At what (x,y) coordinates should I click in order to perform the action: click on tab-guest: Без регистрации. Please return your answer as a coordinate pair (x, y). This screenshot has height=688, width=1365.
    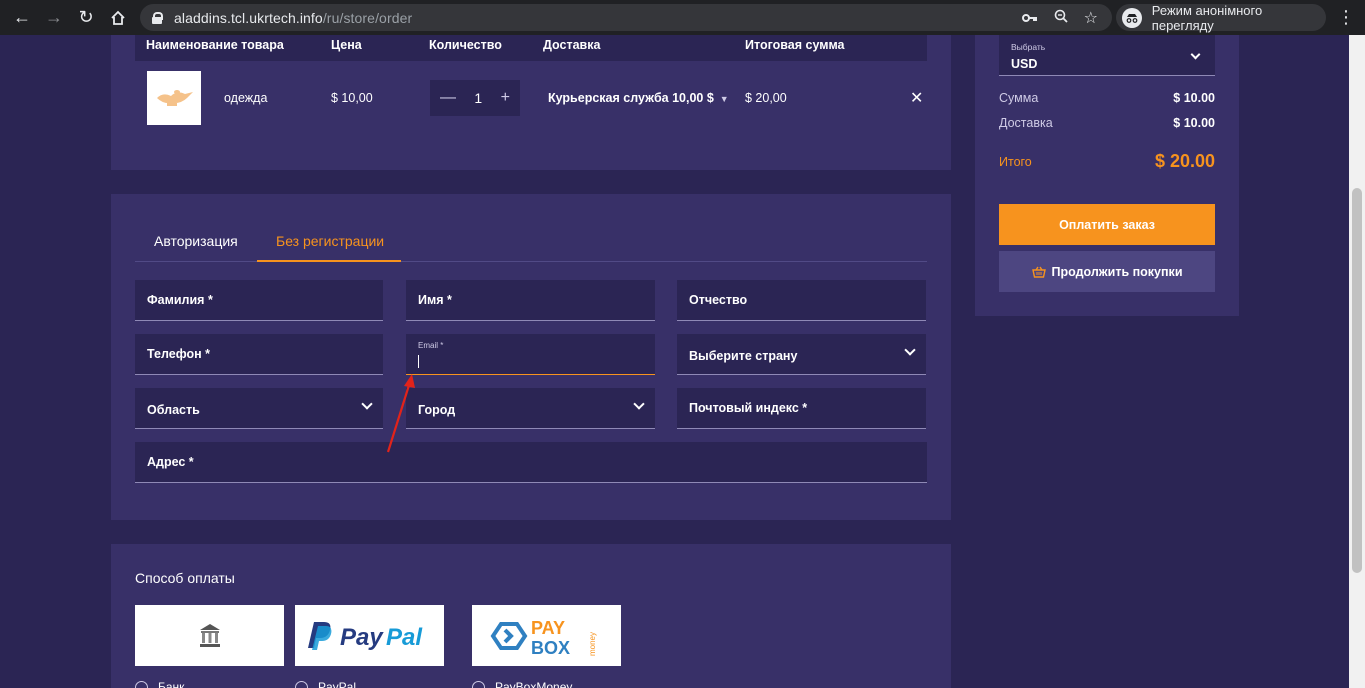
    Looking at the image, I should click on (330, 241).